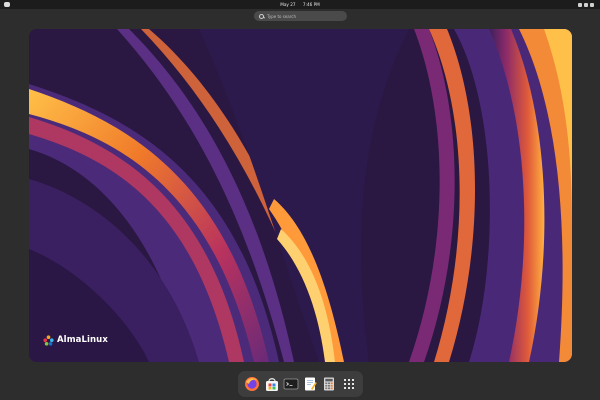  Describe the element at coordinates (288, 4) in the screenshot. I see `clock-date: May 27` at that location.